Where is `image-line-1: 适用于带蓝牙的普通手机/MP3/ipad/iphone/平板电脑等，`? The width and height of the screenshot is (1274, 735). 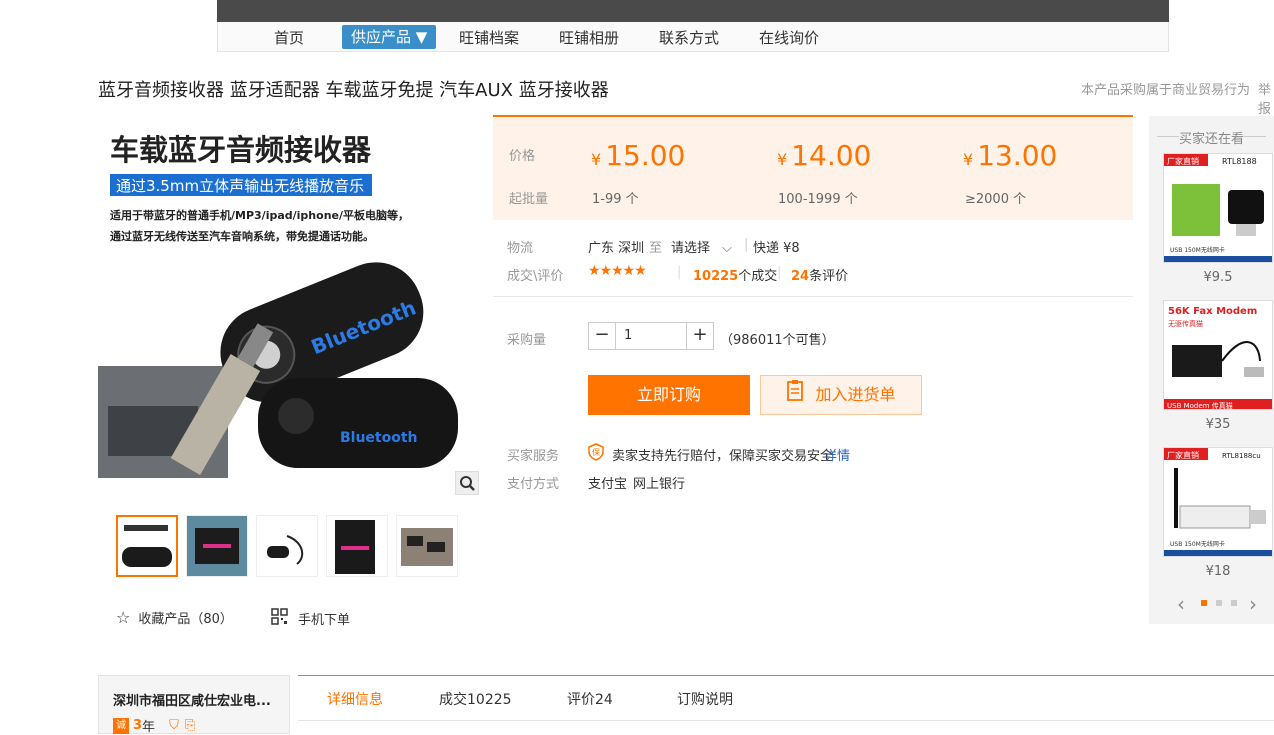
image-line-1: 适用于带蓝牙的普通手机/MP3/ipad/iphone/平板电脑等， is located at coordinates (259, 215).